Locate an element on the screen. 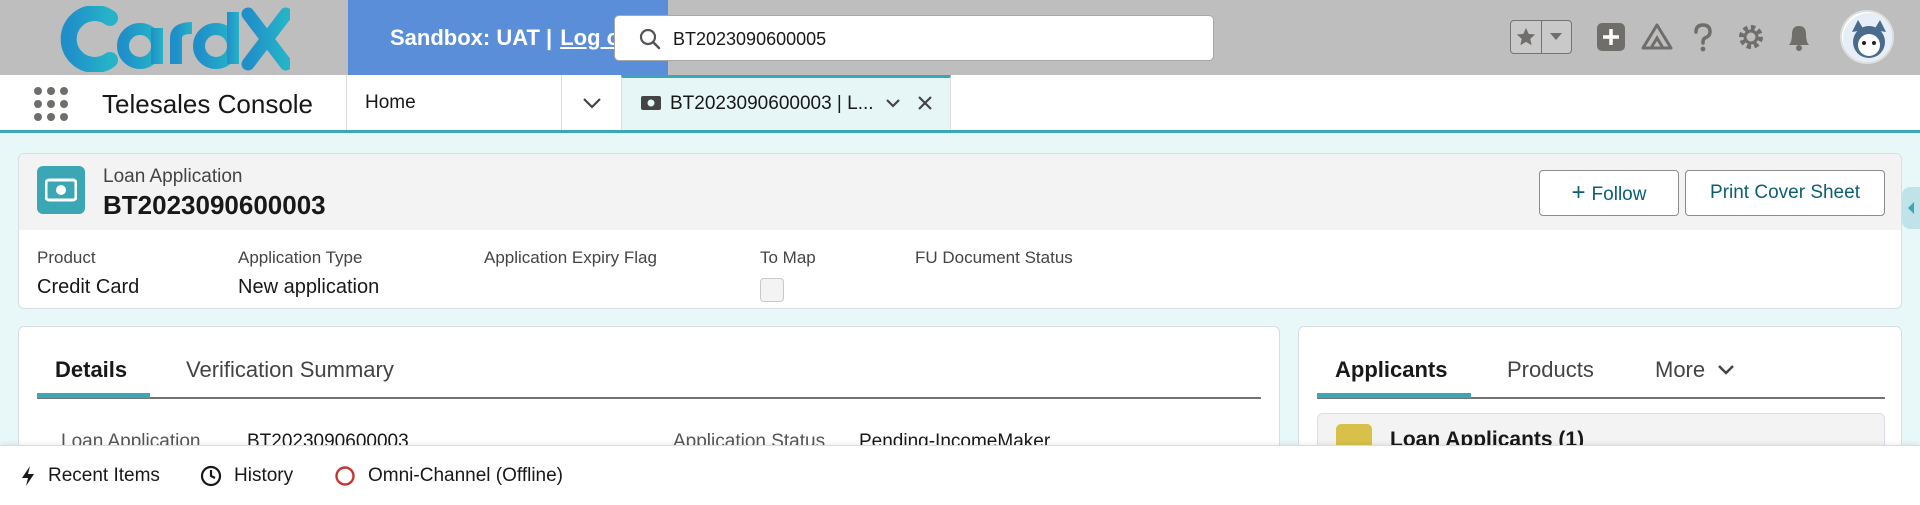 Image resolution: width=1920 pixels, height=505 pixels. tab-close-icon is located at coordinates (925, 103).